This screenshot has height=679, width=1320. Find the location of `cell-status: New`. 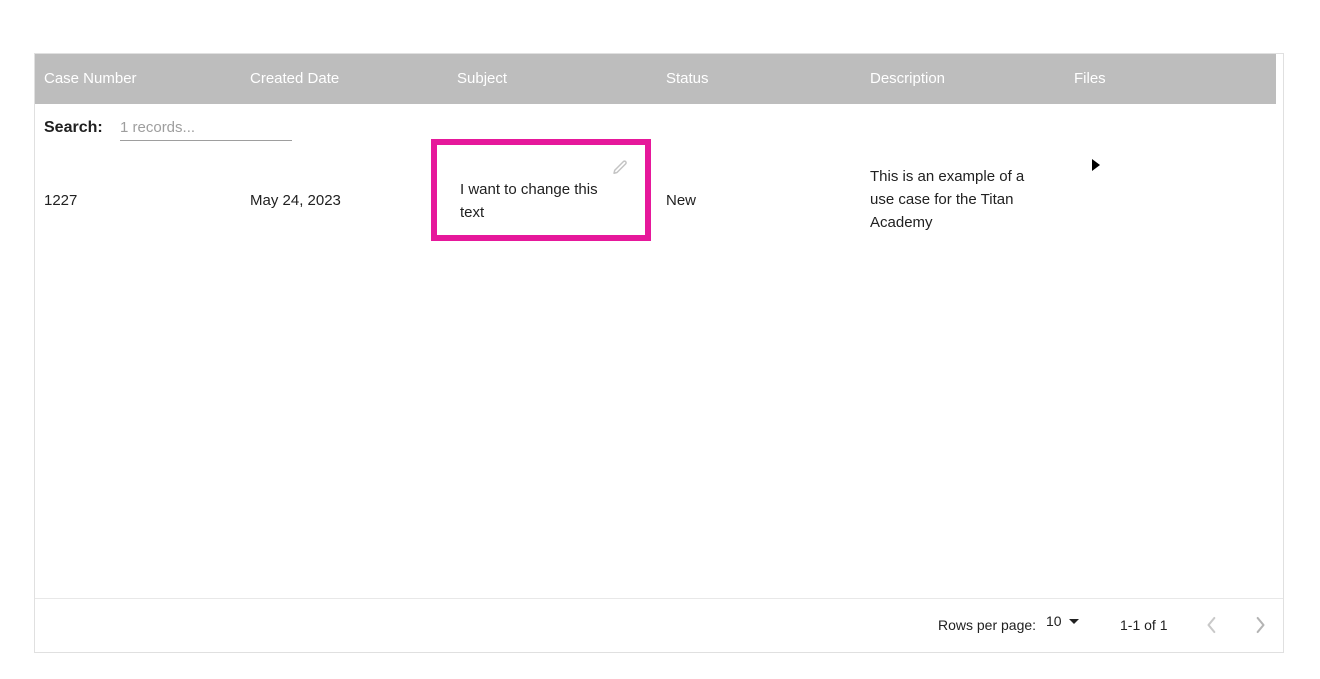

cell-status: New is located at coordinates (681, 200).